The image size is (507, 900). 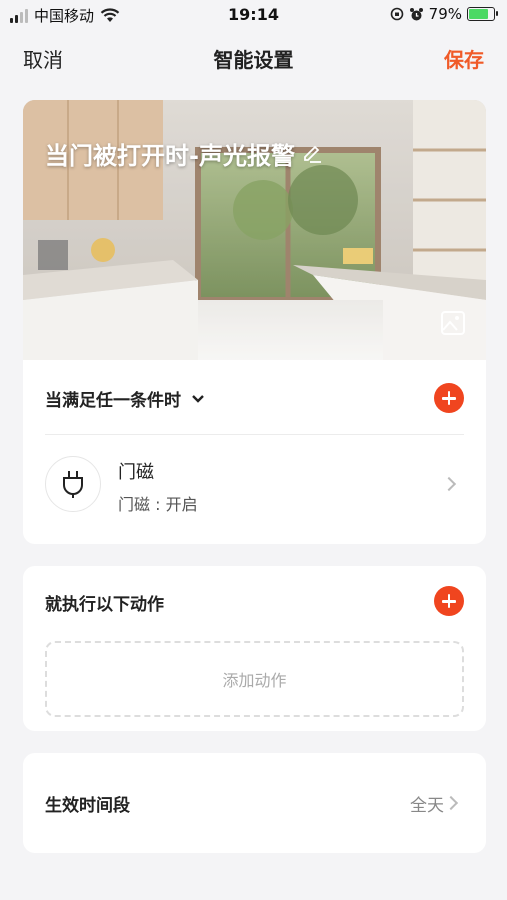 I want to click on device-name: 门磁, so click(x=136, y=472).